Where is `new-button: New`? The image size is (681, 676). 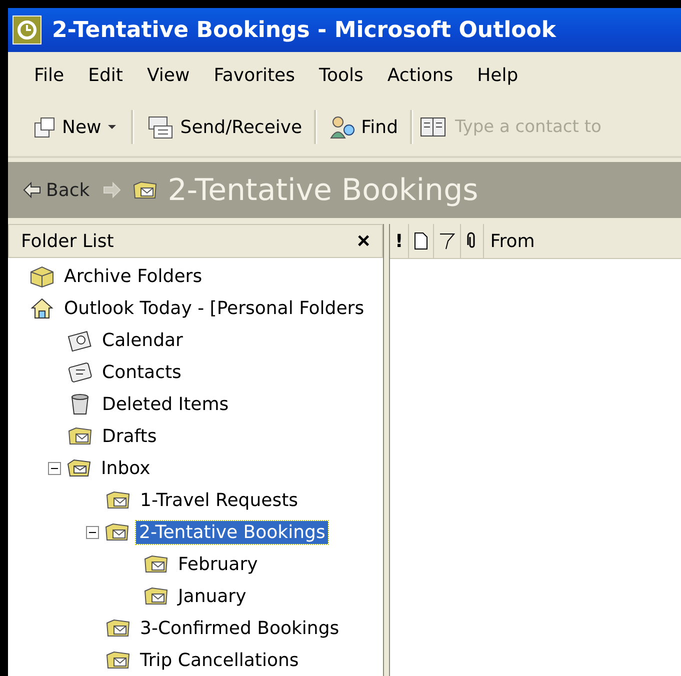
new-button: New is located at coordinates (76, 127).